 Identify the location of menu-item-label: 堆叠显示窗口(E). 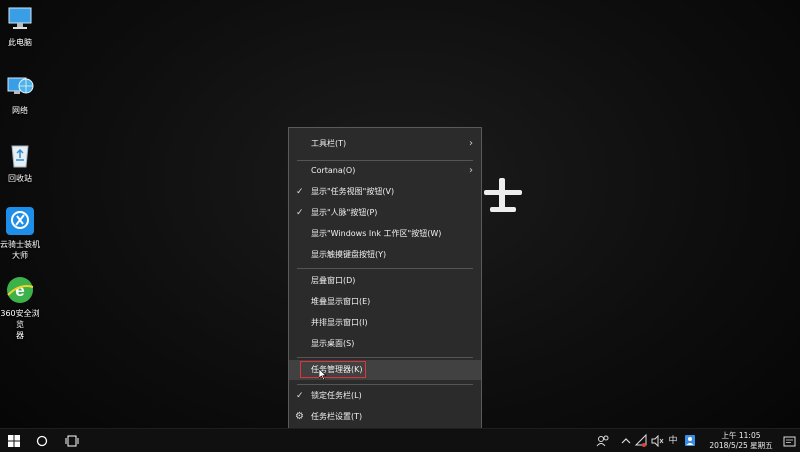
(341, 301).